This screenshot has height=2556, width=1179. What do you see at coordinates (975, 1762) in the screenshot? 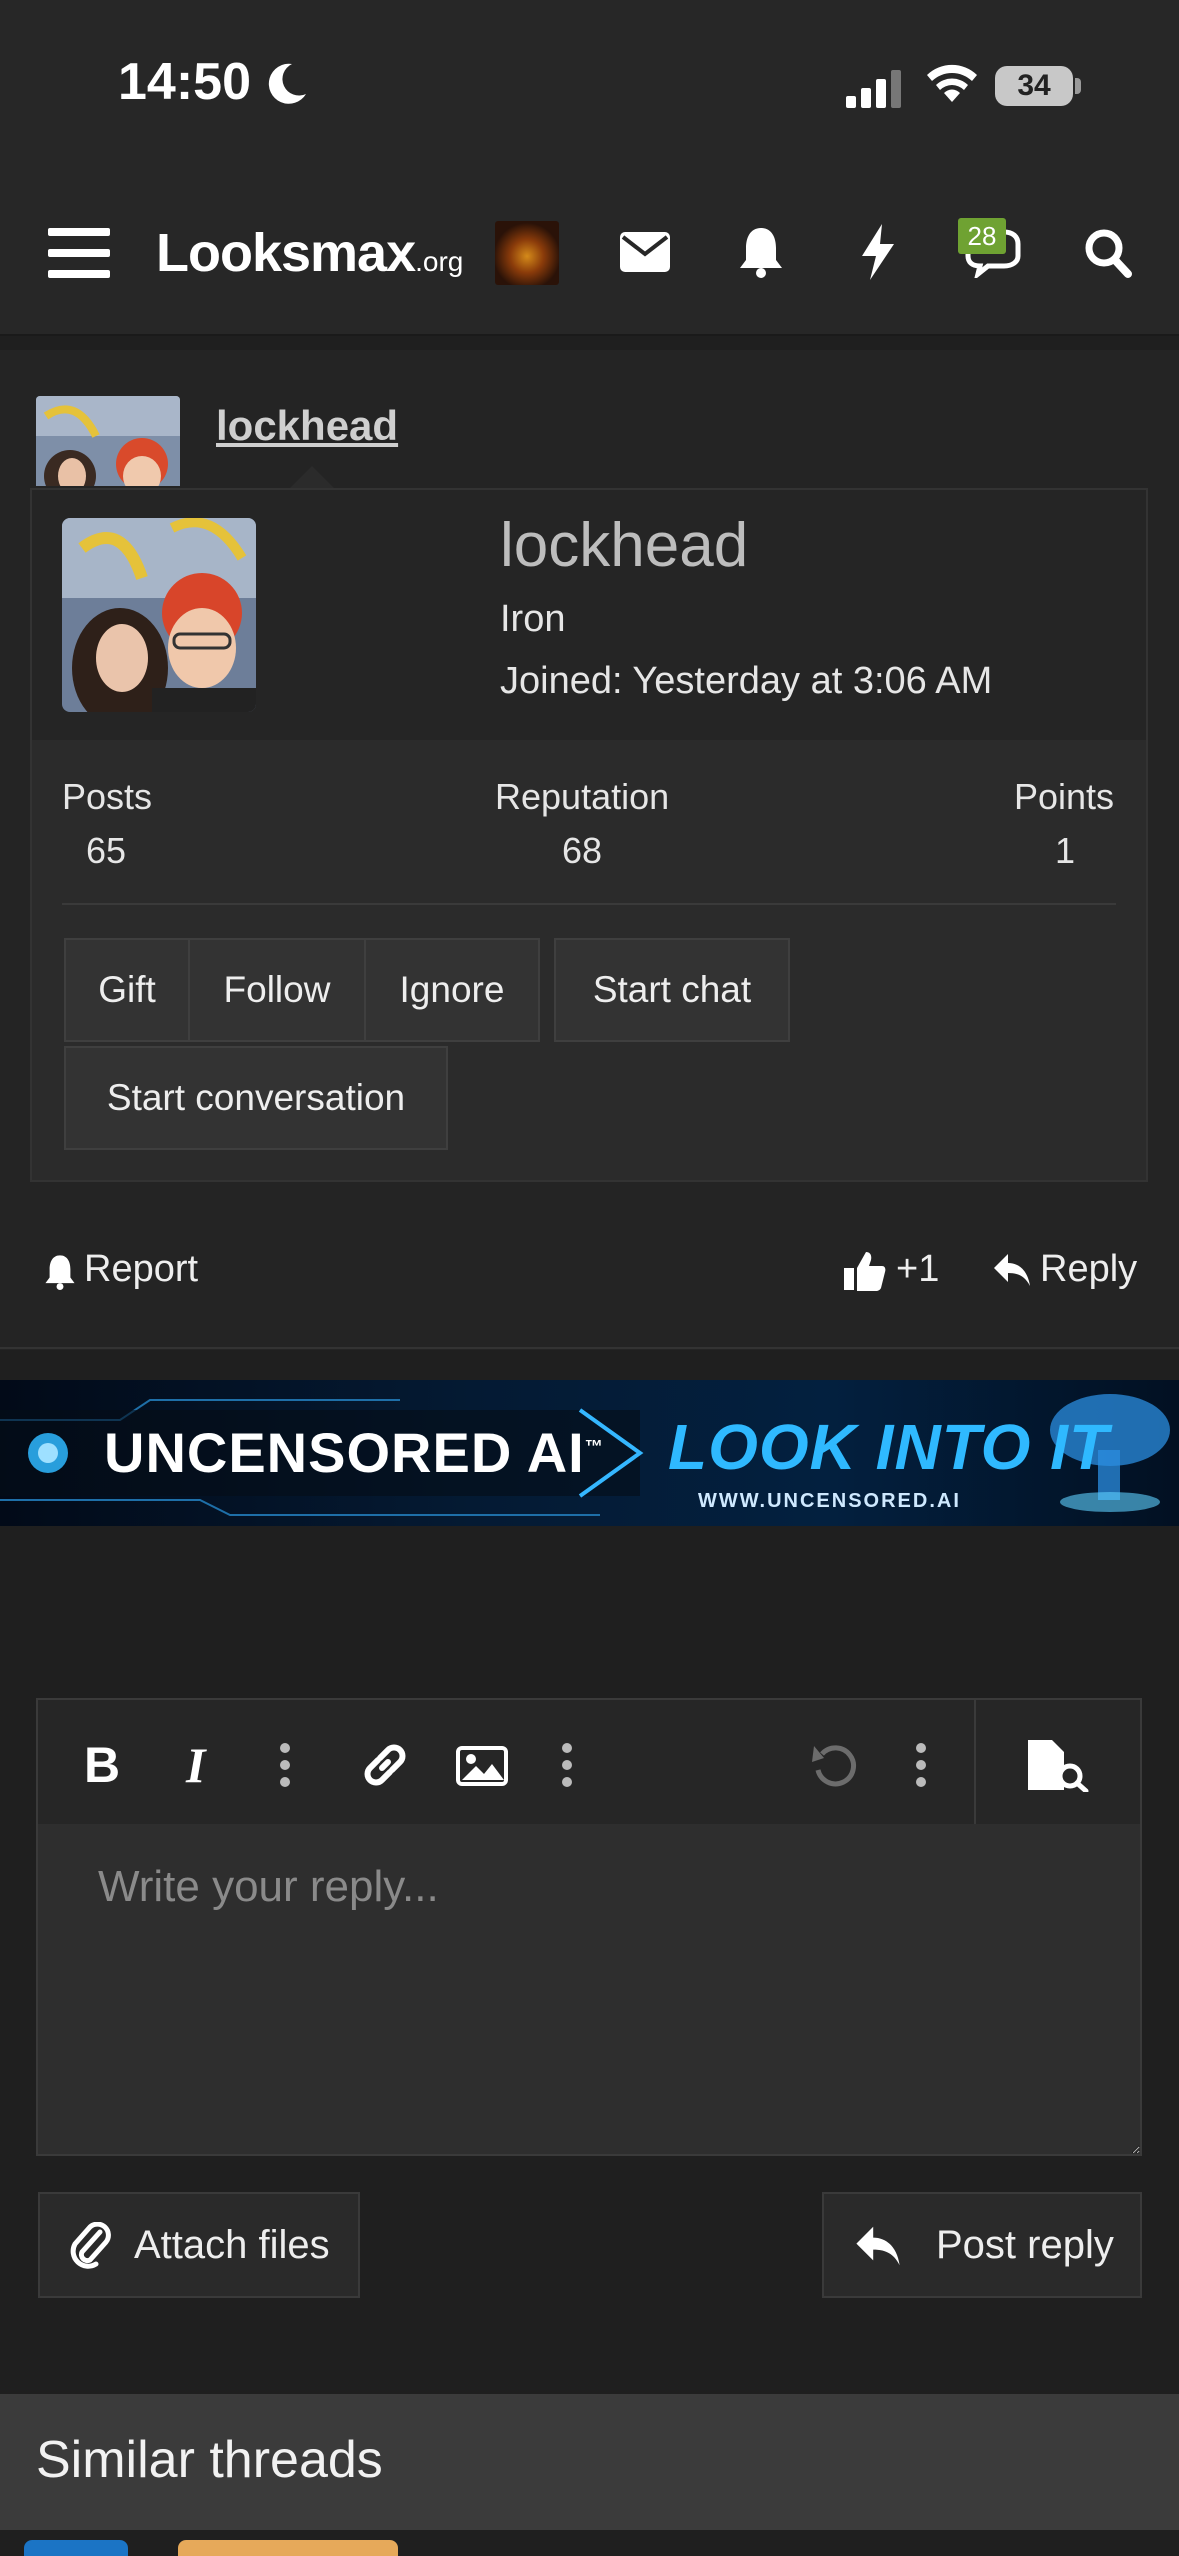
I see `toolbar-separator` at bounding box center [975, 1762].